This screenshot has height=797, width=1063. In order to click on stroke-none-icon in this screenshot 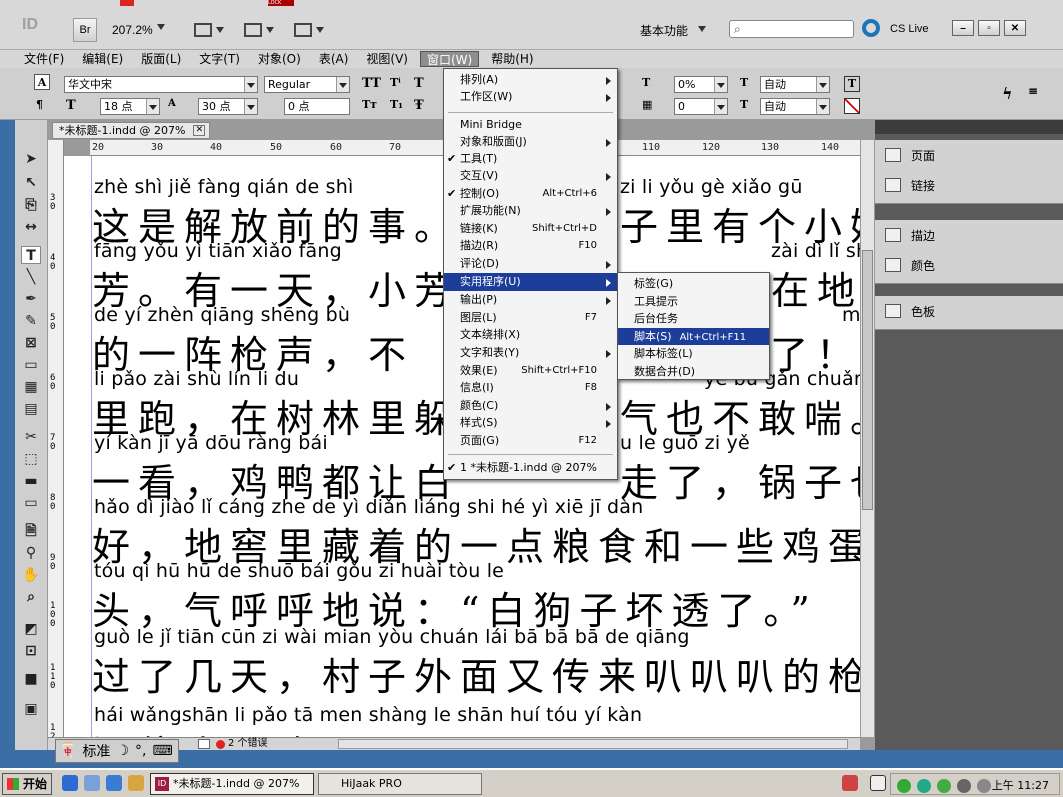, I will do `click(852, 106)`.